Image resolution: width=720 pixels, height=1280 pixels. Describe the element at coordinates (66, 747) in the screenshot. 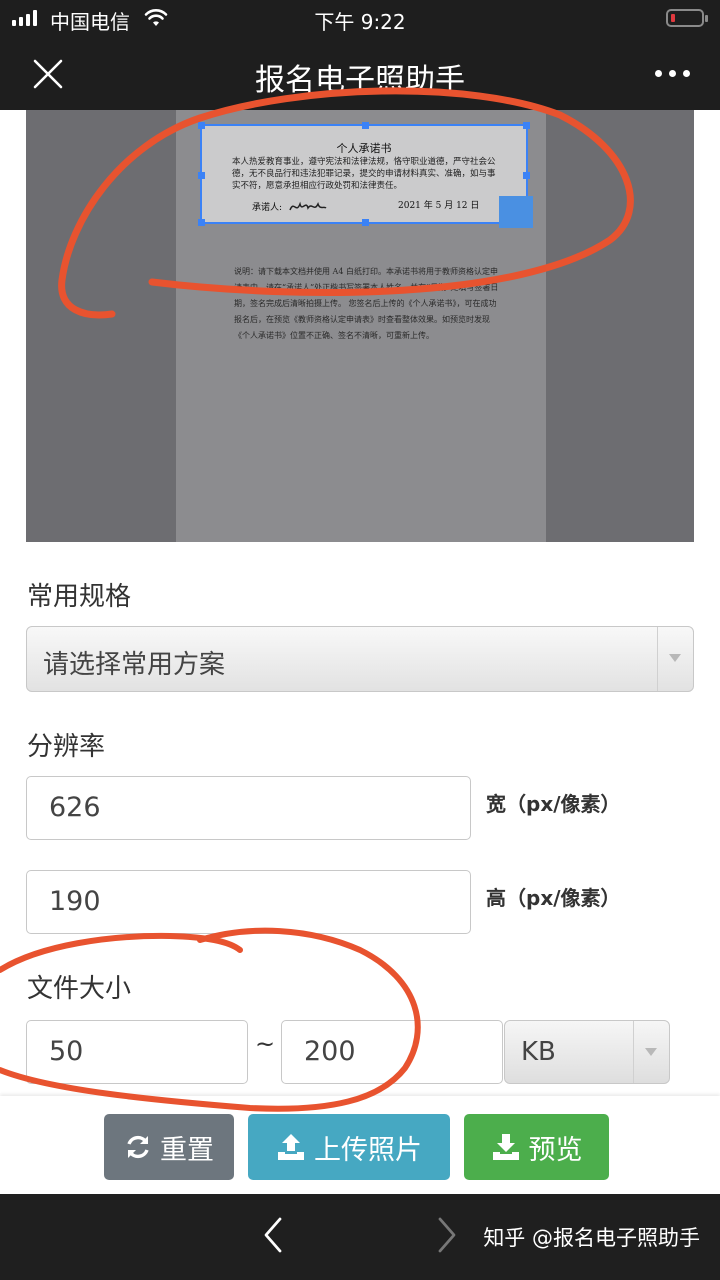

I see `resolution-label: 分辨率` at that location.